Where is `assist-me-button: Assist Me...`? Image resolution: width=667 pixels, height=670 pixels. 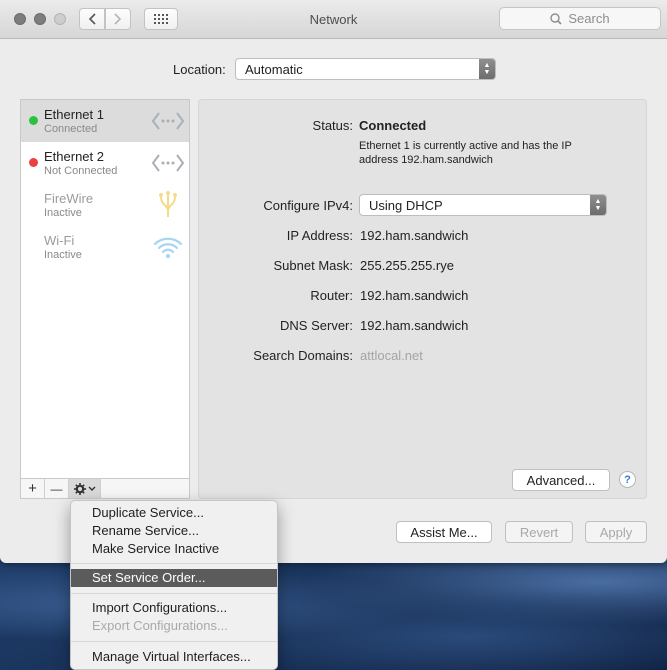
assist-me-button: Assist Me... is located at coordinates (444, 532).